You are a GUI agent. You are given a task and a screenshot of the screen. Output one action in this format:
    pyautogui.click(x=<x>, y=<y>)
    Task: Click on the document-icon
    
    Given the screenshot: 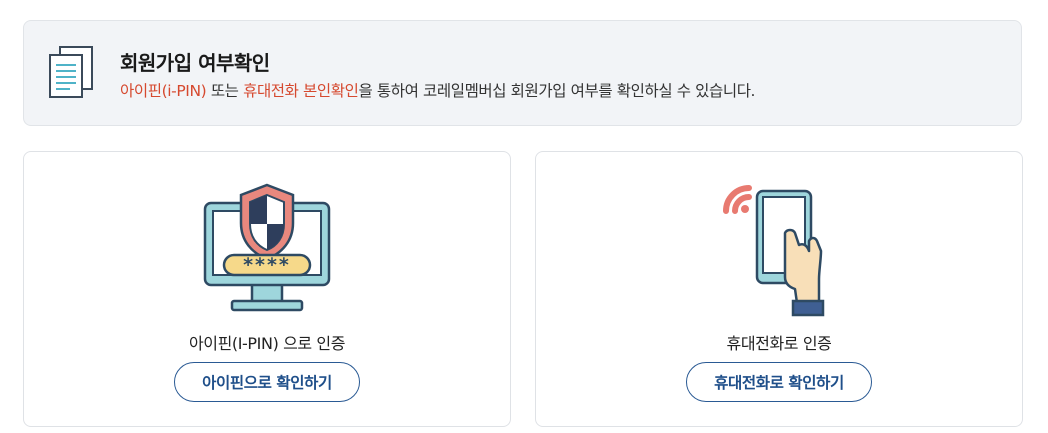 What is the action you would take?
    pyautogui.click(x=71, y=72)
    